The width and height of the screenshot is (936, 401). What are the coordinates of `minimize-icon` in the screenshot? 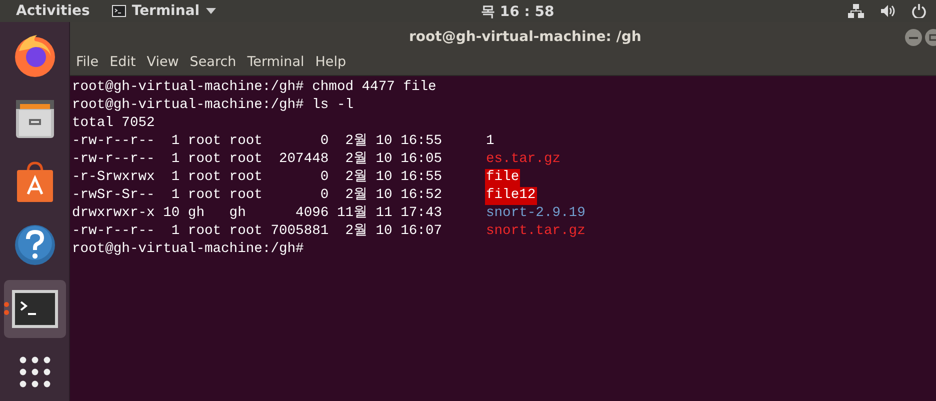 It's located at (913, 37).